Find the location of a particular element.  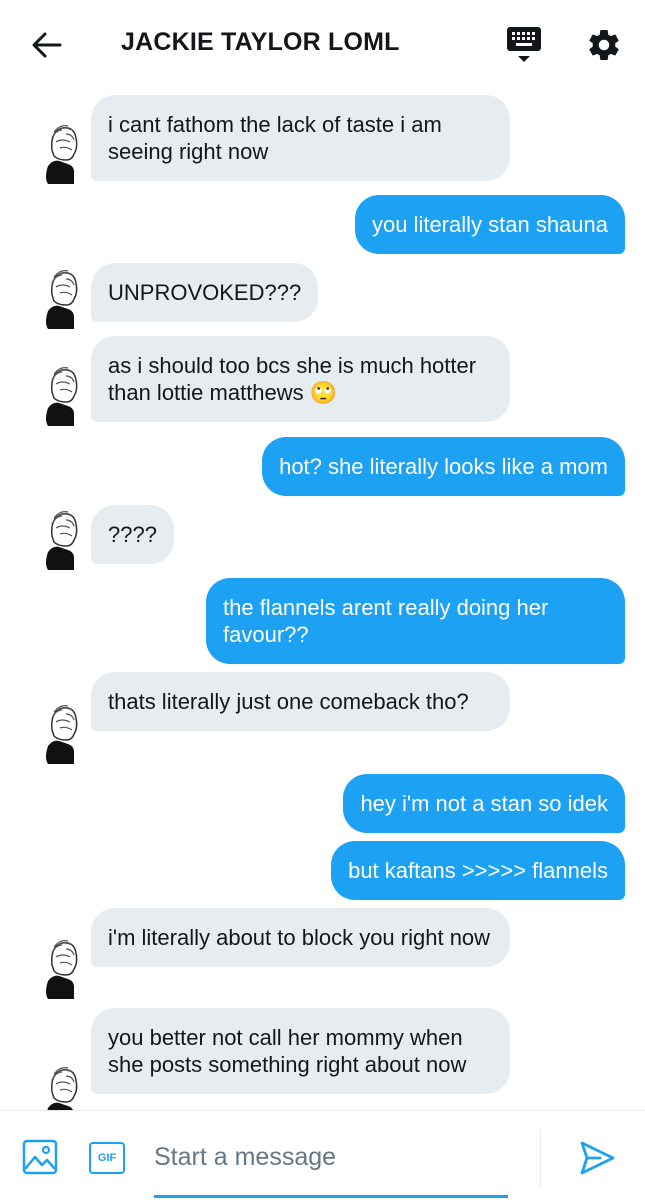

add-image-button is located at coordinates (40, 1157).